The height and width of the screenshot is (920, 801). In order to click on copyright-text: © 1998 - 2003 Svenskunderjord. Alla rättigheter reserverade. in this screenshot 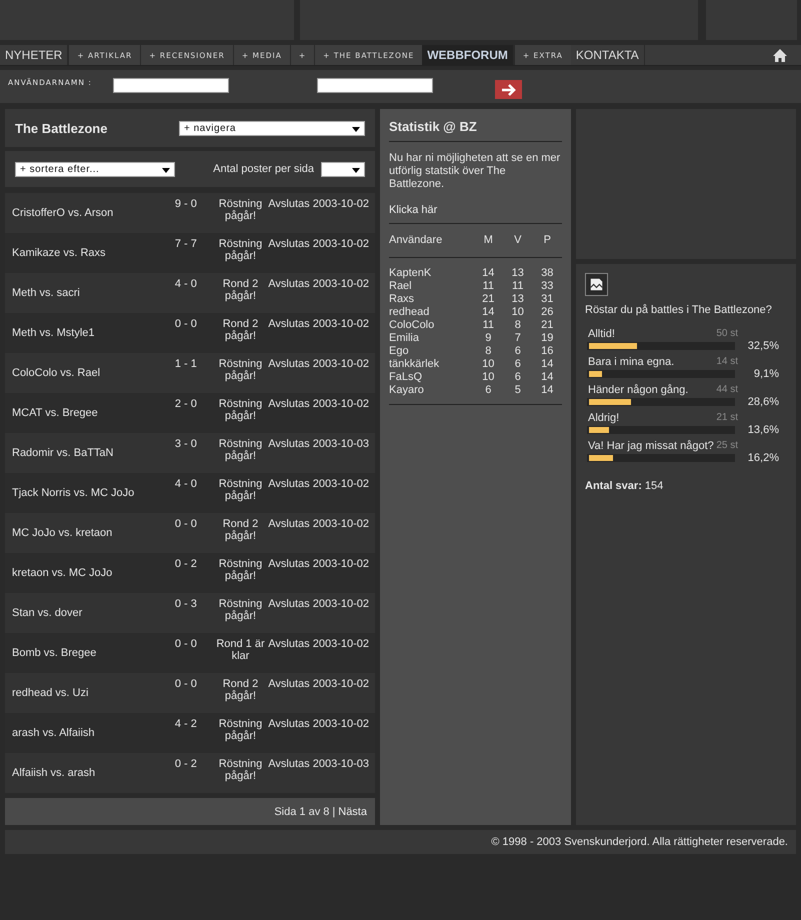, I will do `click(639, 842)`.